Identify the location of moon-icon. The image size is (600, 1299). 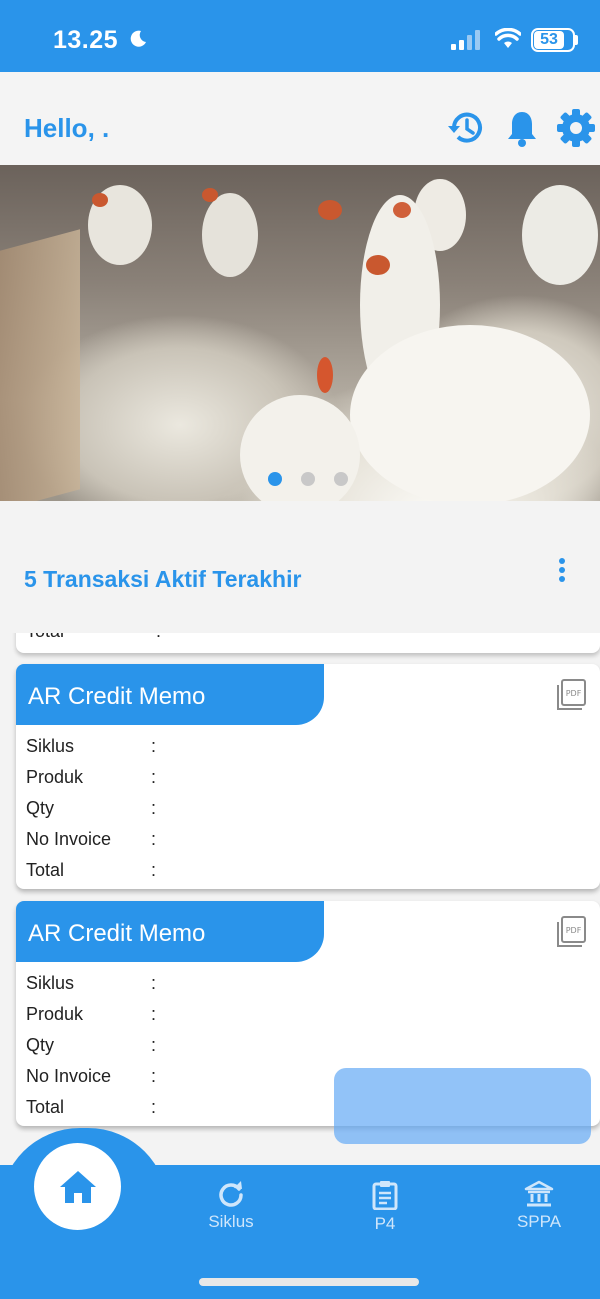
(138, 38).